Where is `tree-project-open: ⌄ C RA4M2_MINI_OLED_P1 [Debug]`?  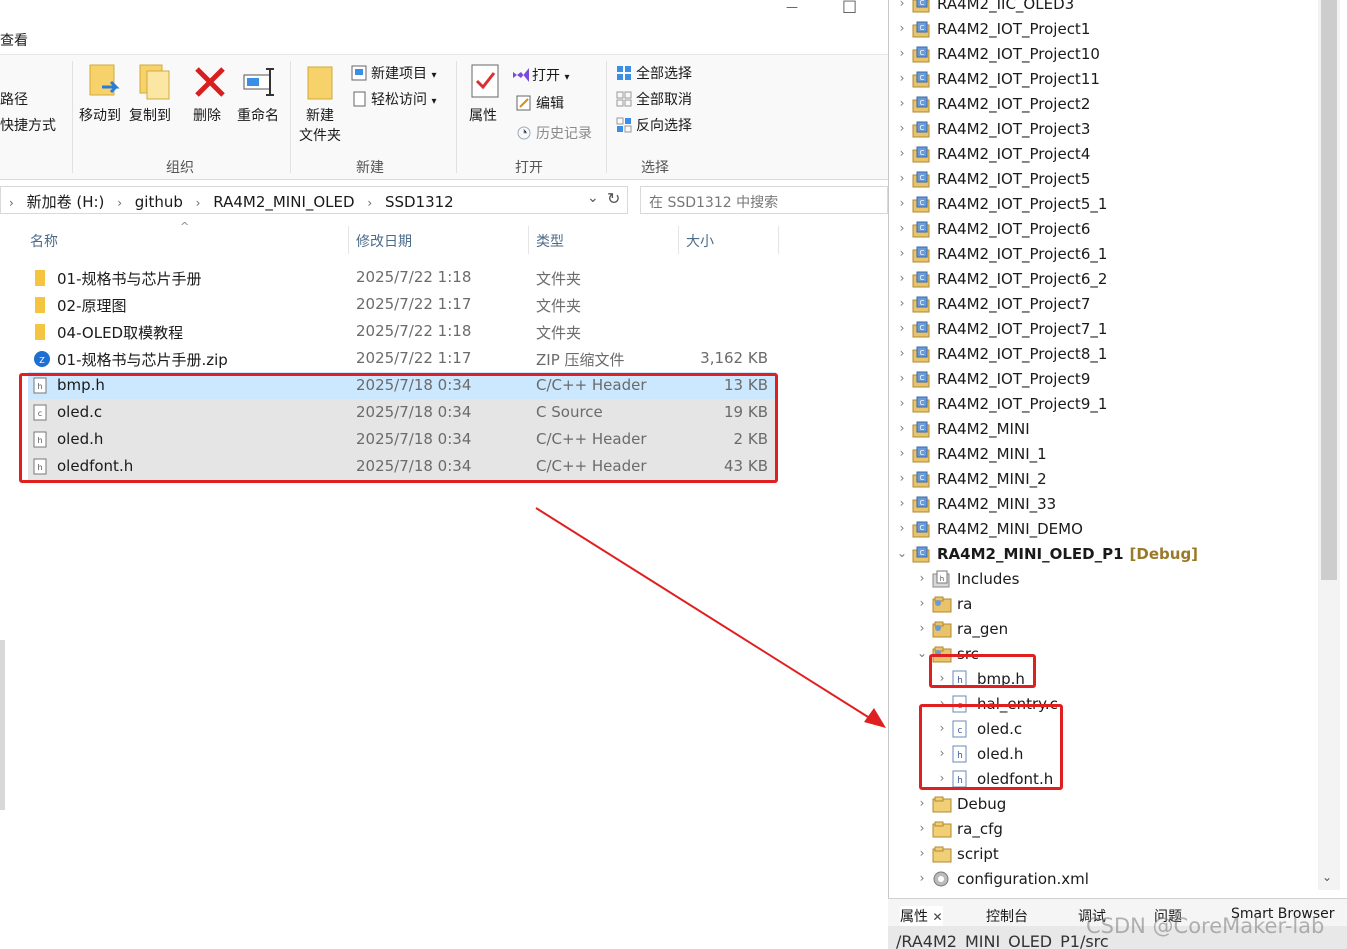 tree-project-open: ⌄ C RA4M2_MINI_OLED_P1 [Debug] is located at coordinates (1106, 555).